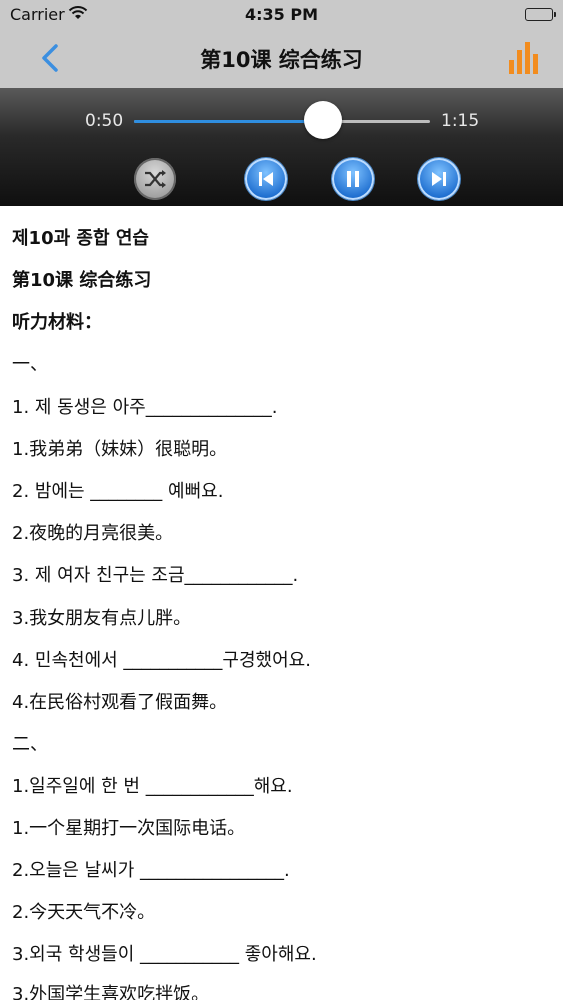 Image resolution: width=563 pixels, height=1000 pixels. What do you see at coordinates (540, 14) in the screenshot?
I see `battery-icon` at bounding box center [540, 14].